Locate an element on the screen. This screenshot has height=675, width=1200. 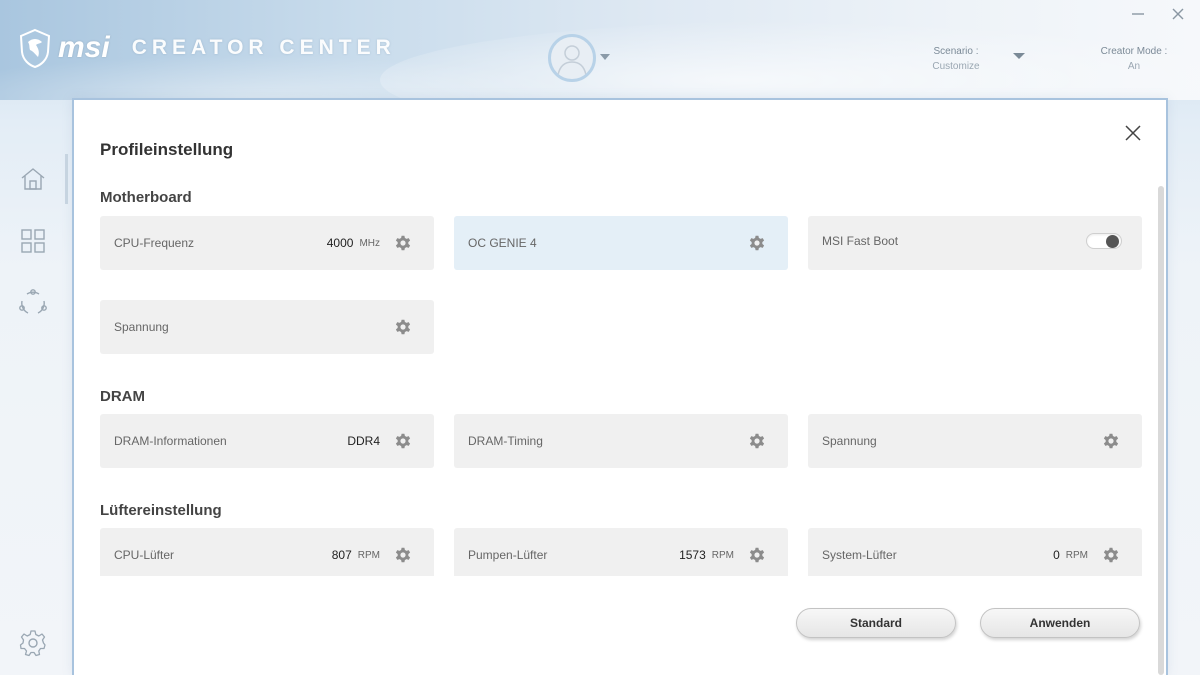
card-dram-timing: DRAM-Timing is located at coordinates (621, 441).